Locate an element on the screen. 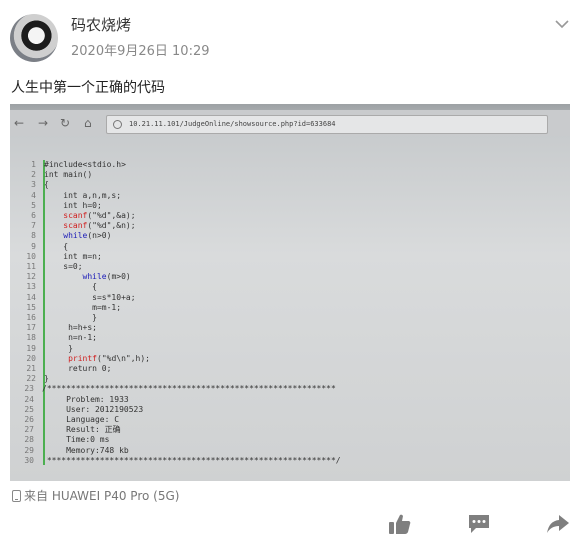 The height and width of the screenshot is (547, 583). line-number: 3 is located at coordinates (33, 185).